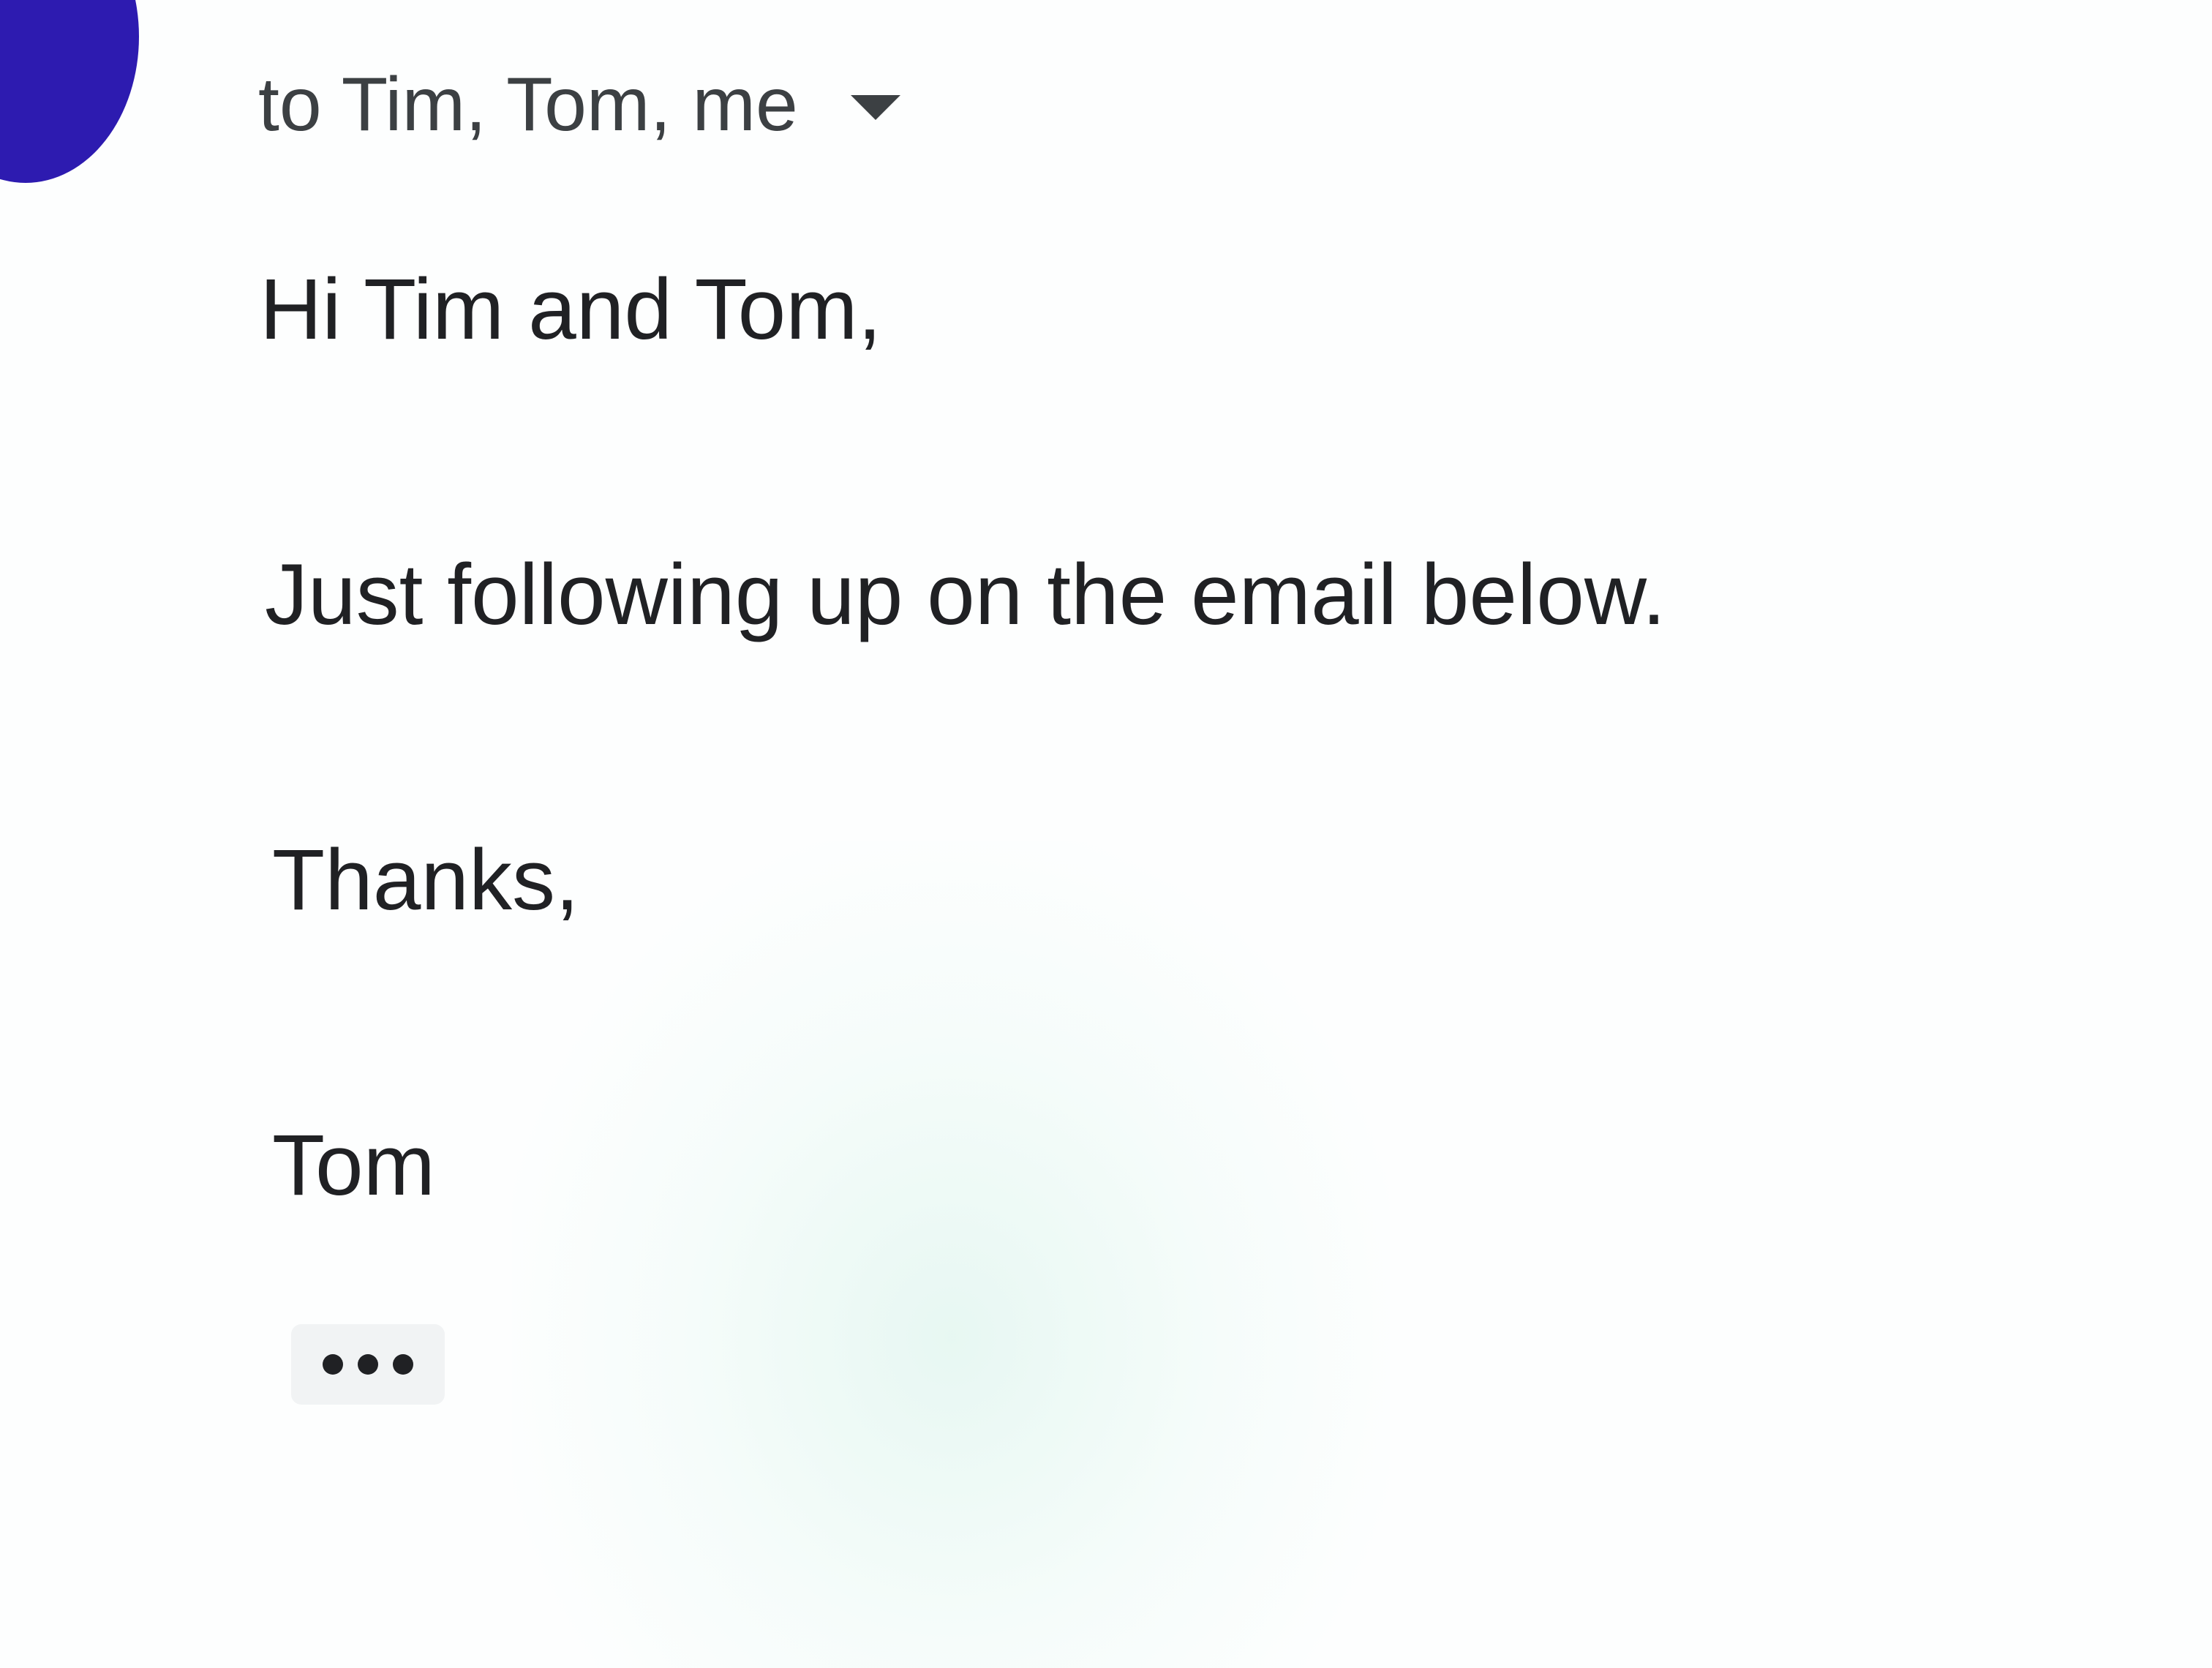 Image resolution: width=2212 pixels, height=1668 pixels. I want to click on recipients-label: to Tim, Tom, me, so click(528, 104).